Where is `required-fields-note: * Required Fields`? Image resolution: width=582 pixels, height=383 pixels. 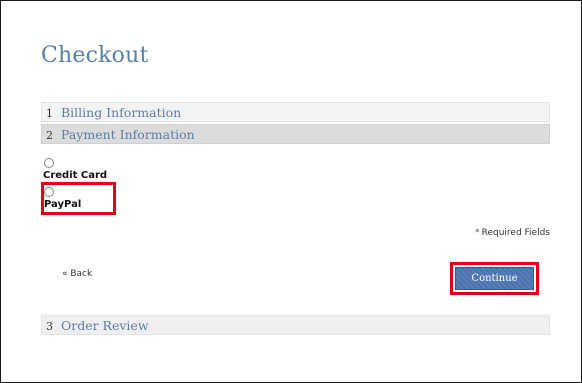
required-fields-note: * Required Fields is located at coordinates (512, 233).